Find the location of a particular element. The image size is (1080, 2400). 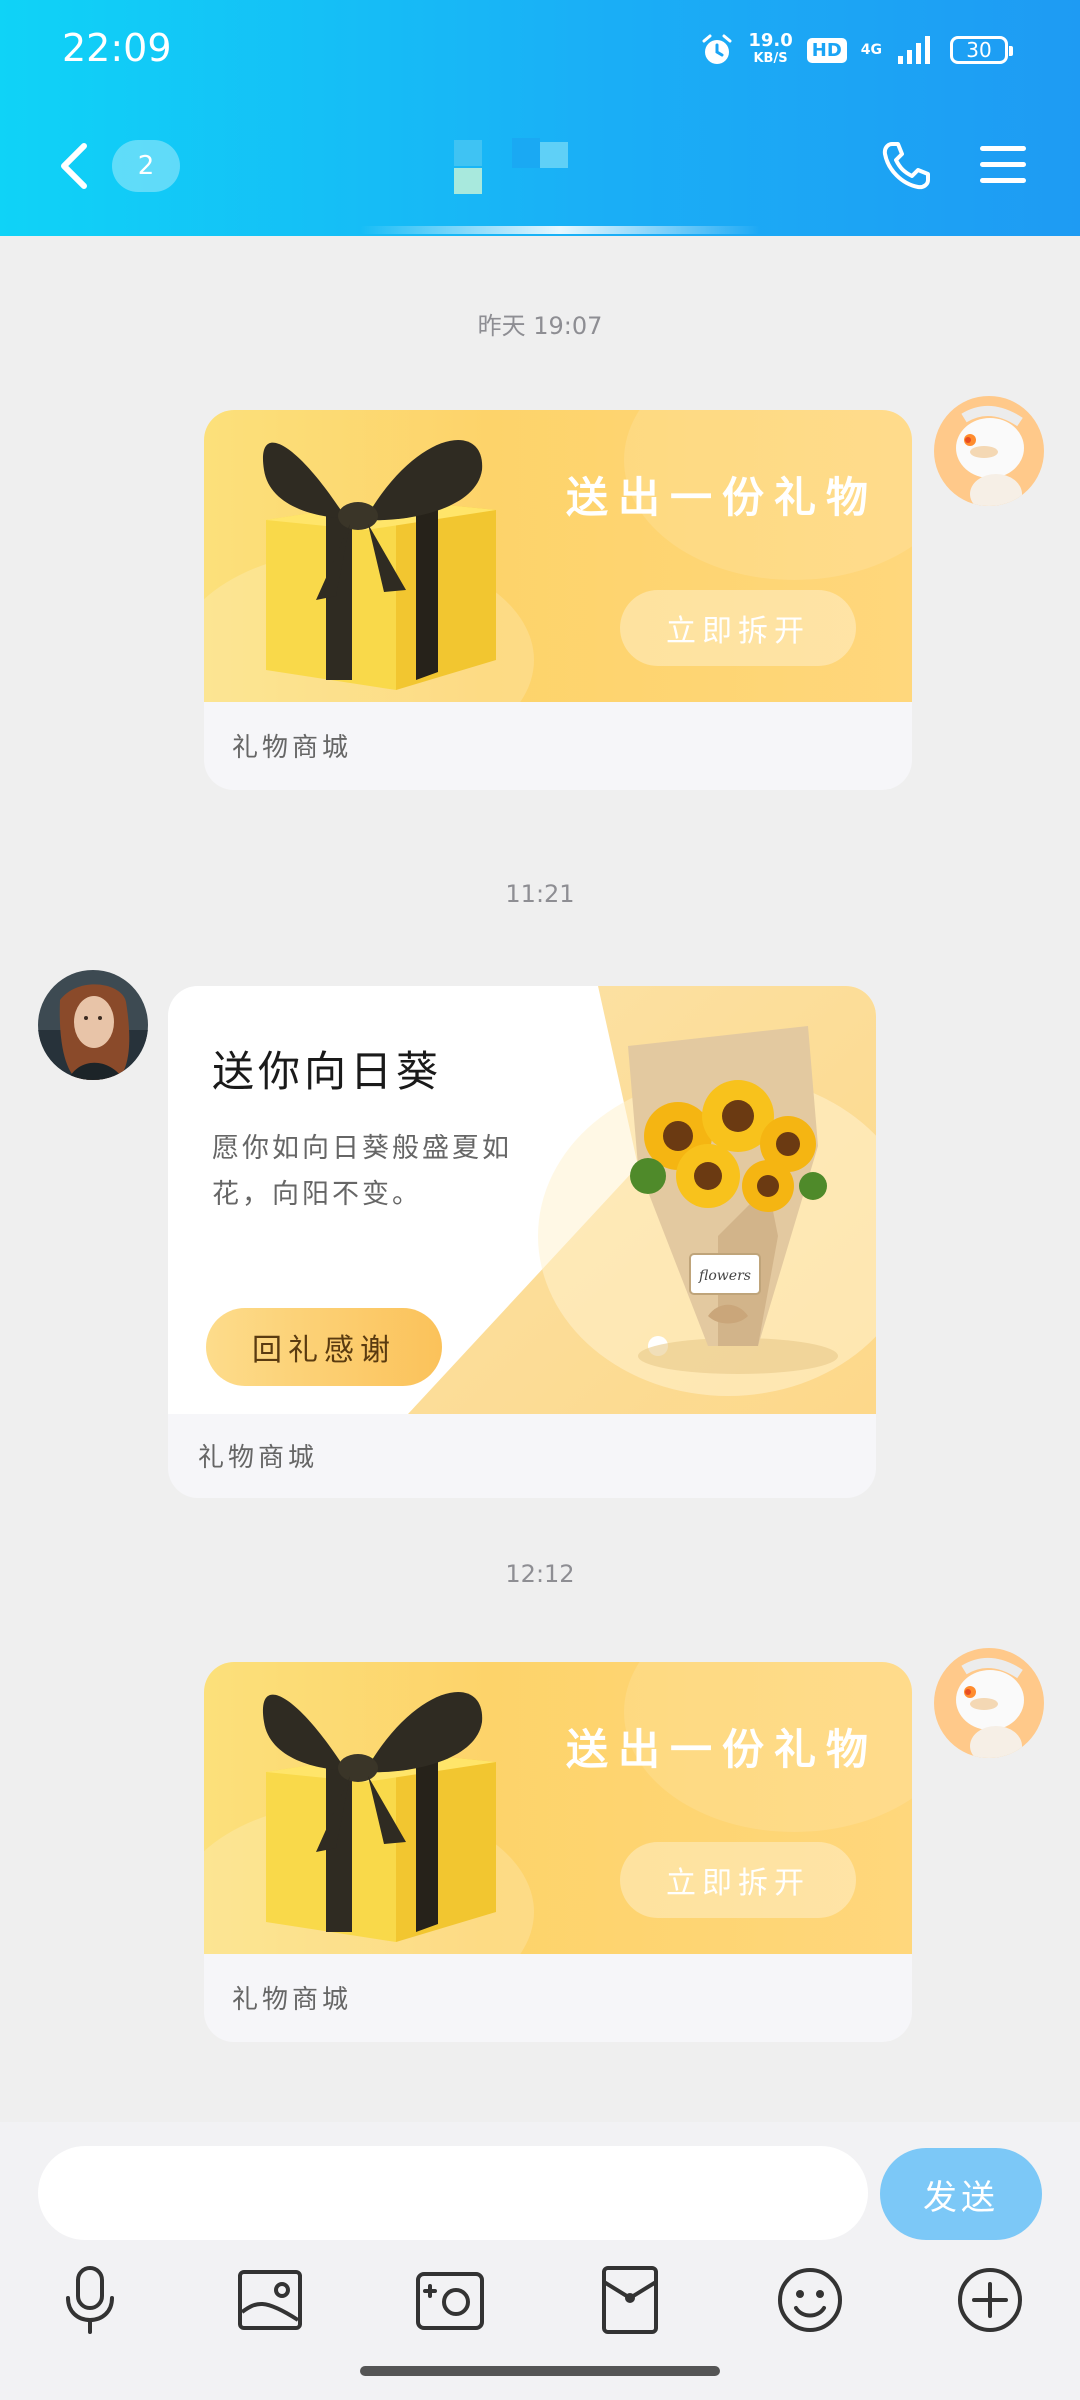

contact-name-blurred is located at coordinates (515, 168).